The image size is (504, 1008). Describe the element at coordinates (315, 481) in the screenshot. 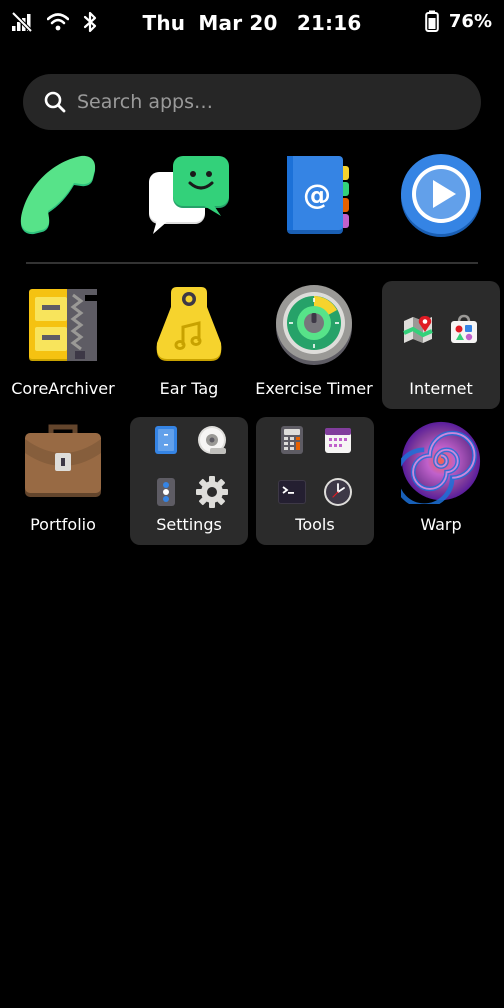

I see `folder-tools: Tools` at that location.